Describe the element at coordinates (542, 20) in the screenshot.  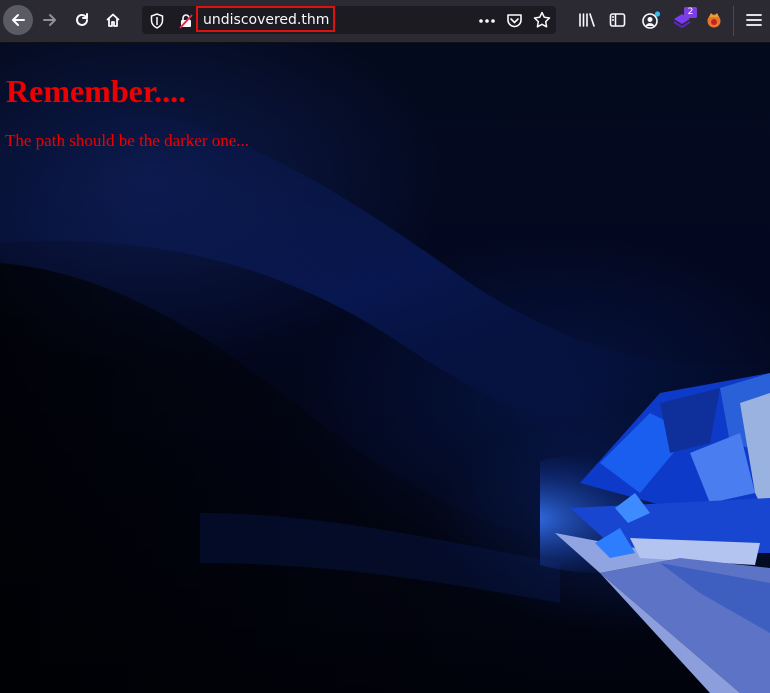
I see `bookmark-star-icon` at that location.